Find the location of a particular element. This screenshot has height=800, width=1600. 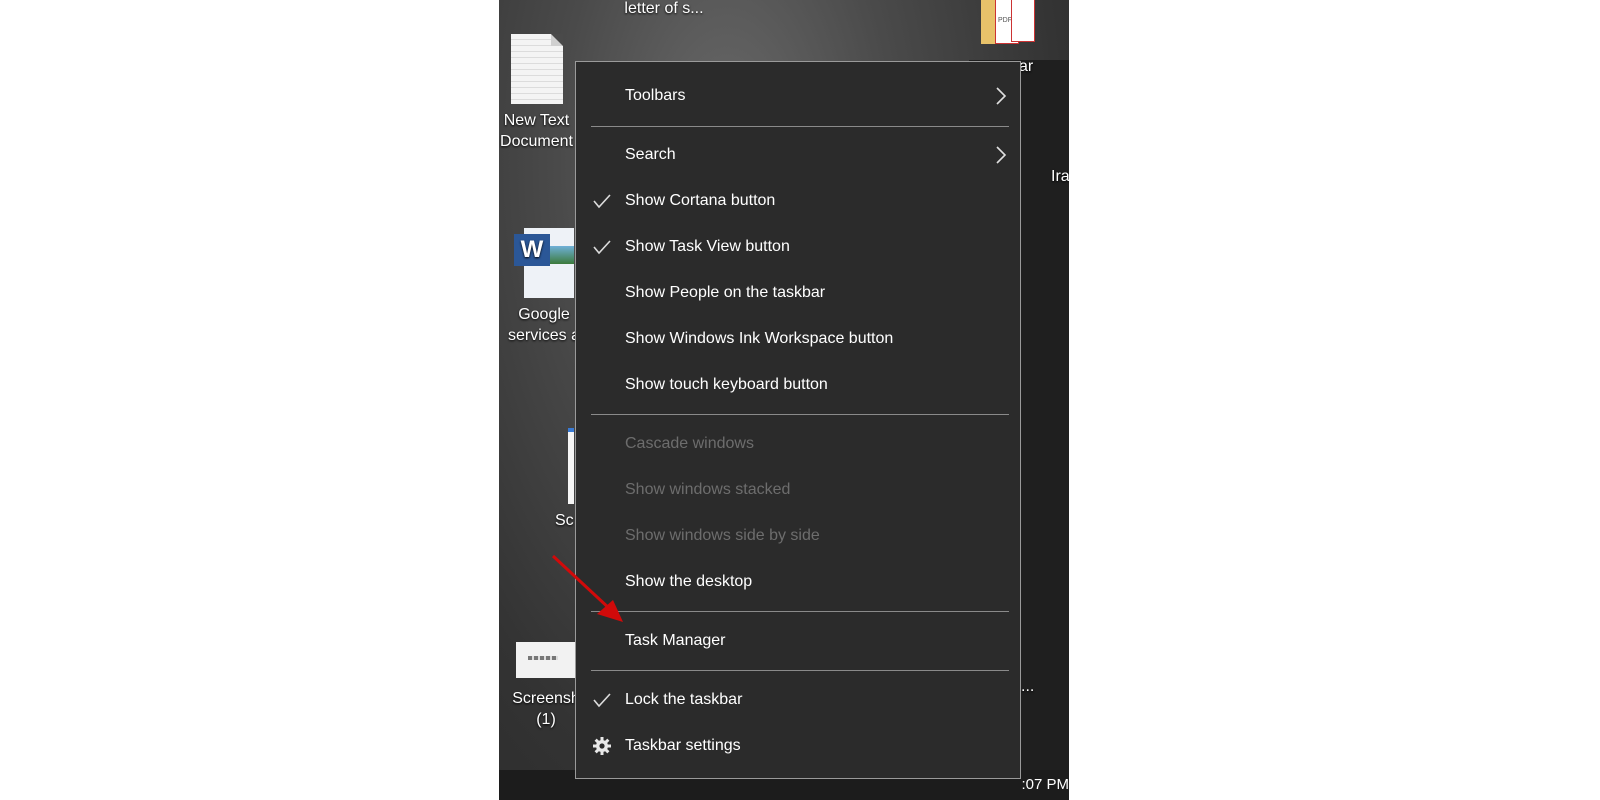

menu-item-show-windows-ink: Show Windows Ink Workspace button is located at coordinates (798, 339).